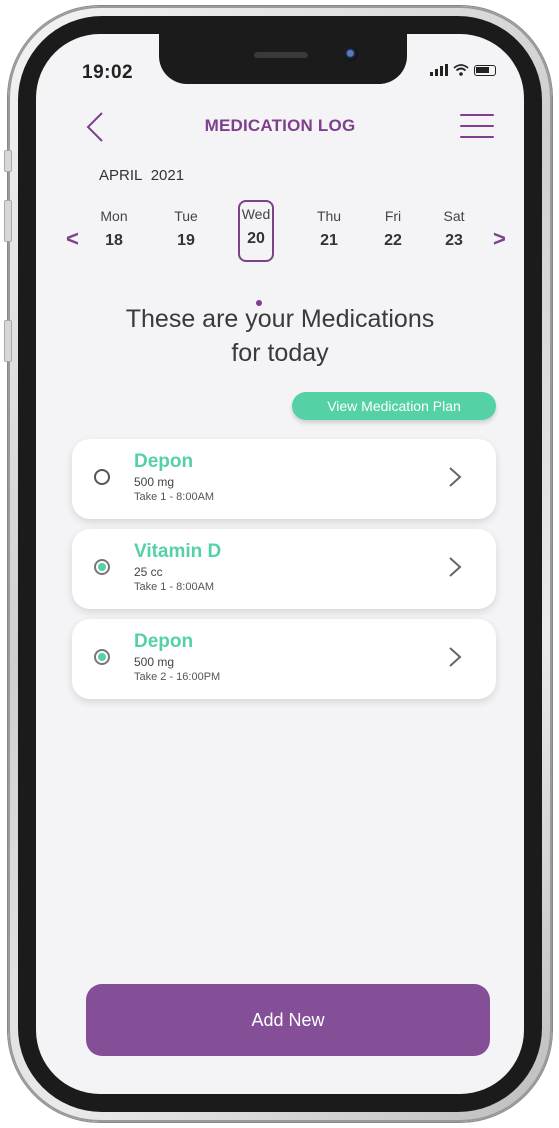  I want to click on day-name: Wed, so click(256, 214).